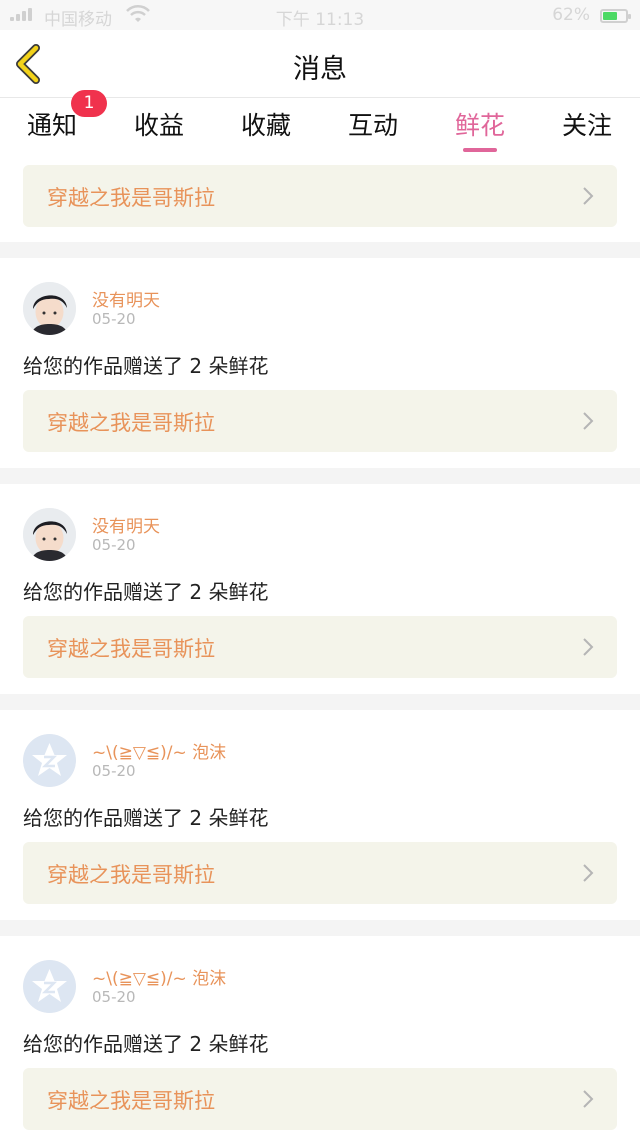 The image size is (640, 1138). I want to click on tab-earnings: 收益, so click(159, 124).